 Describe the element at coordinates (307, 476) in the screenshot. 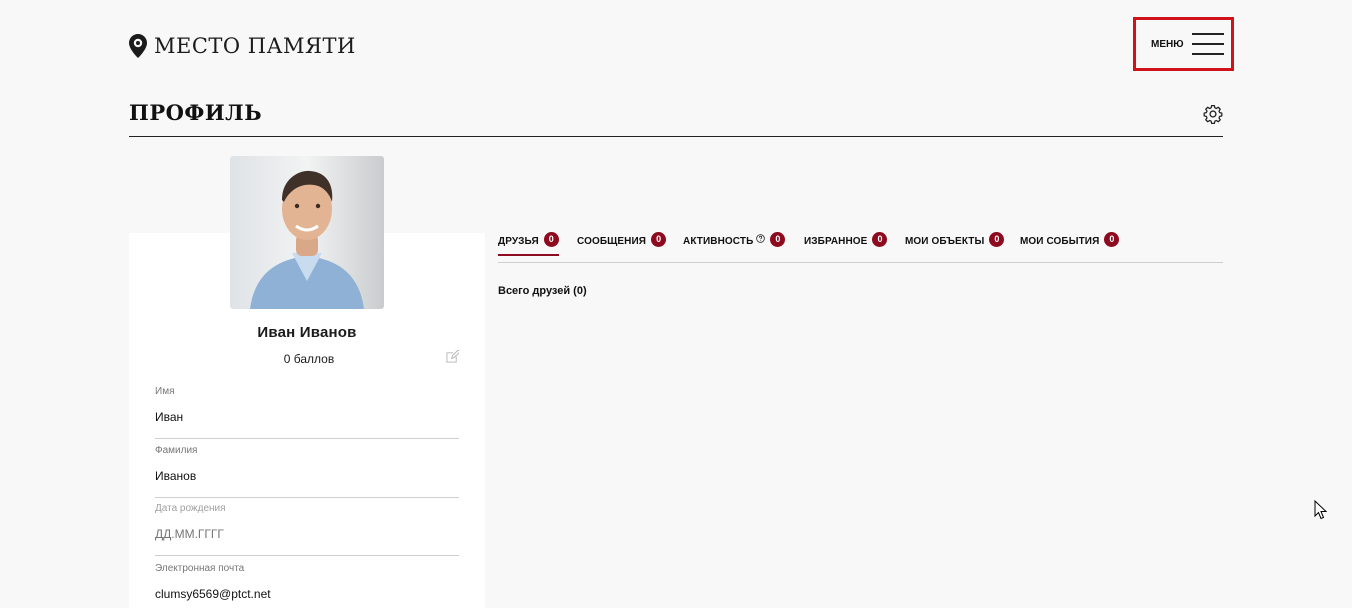

I see `last-name-input` at that location.